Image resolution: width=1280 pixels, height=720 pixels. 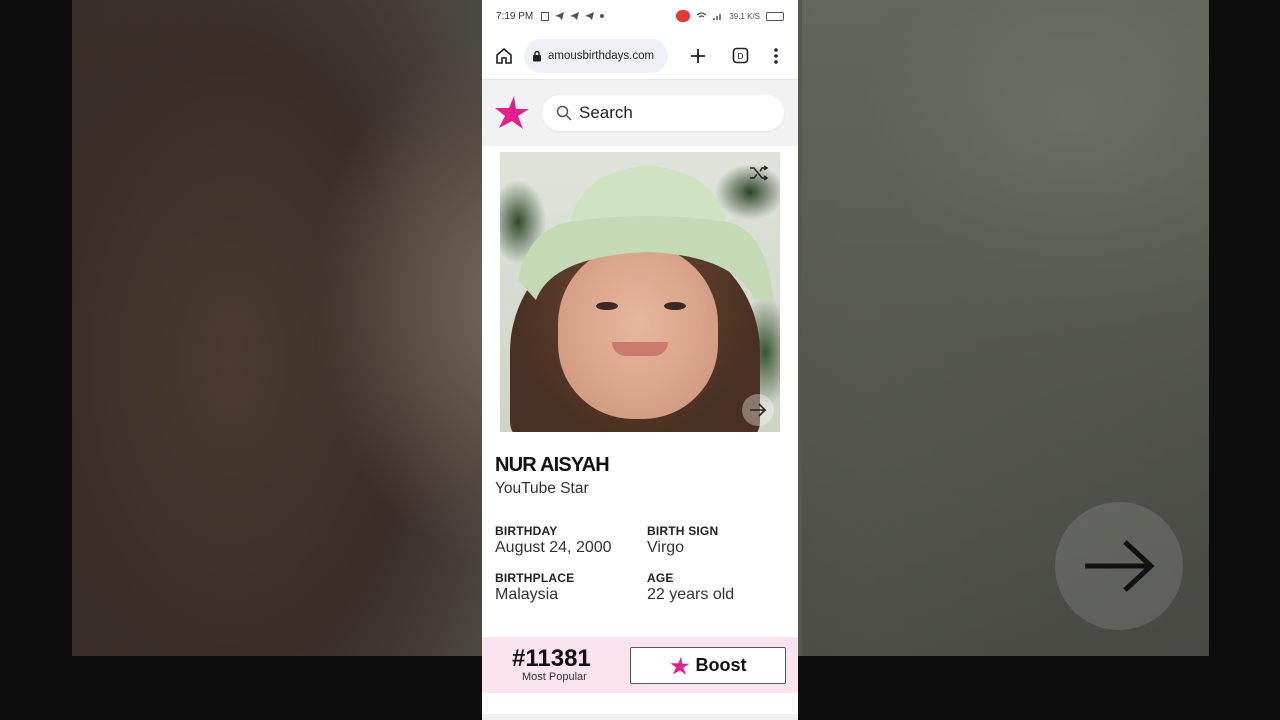 What do you see at coordinates (537, 55) in the screenshot?
I see `lock-icon` at bounding box center [537, 55].